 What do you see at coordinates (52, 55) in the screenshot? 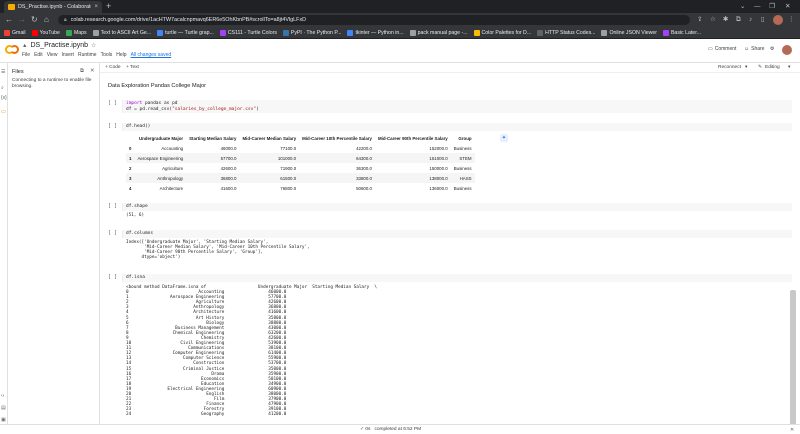
I see `menu-view: View` at bounding box center [52, 55].